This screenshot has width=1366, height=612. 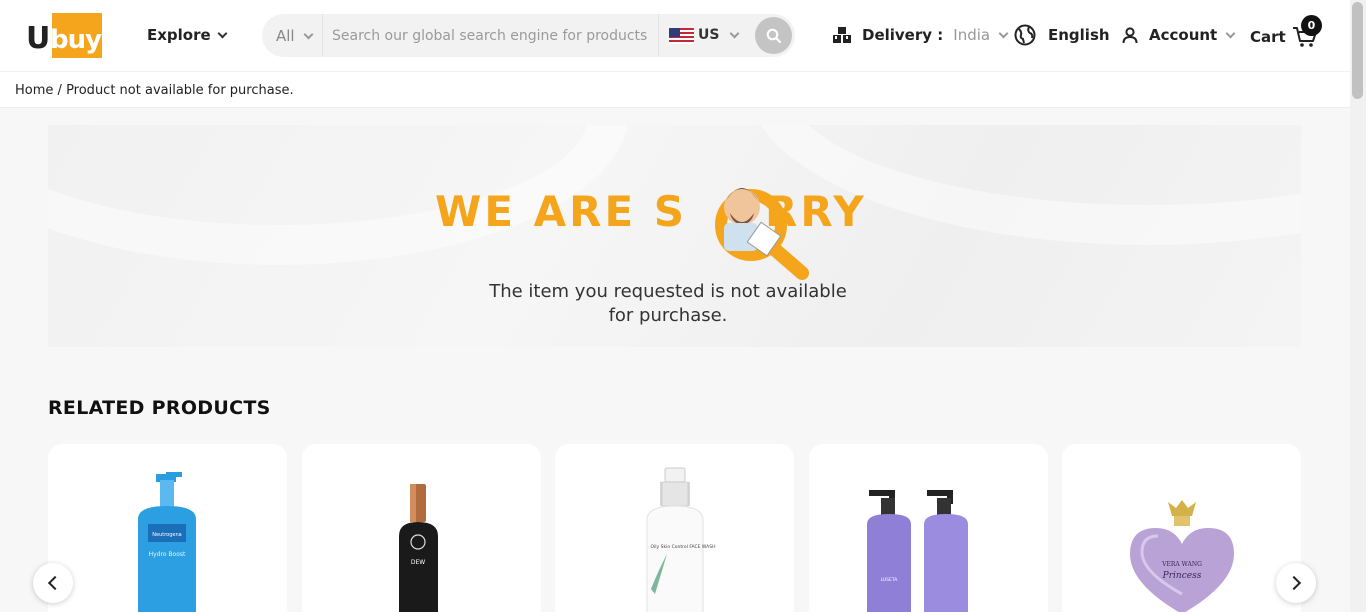 What do you see at coordinates (681, 539) in the screenshot?
I see `spray-bottle-icon: Oily Skin Control FACE WASH` at bounding box center [681, 539].